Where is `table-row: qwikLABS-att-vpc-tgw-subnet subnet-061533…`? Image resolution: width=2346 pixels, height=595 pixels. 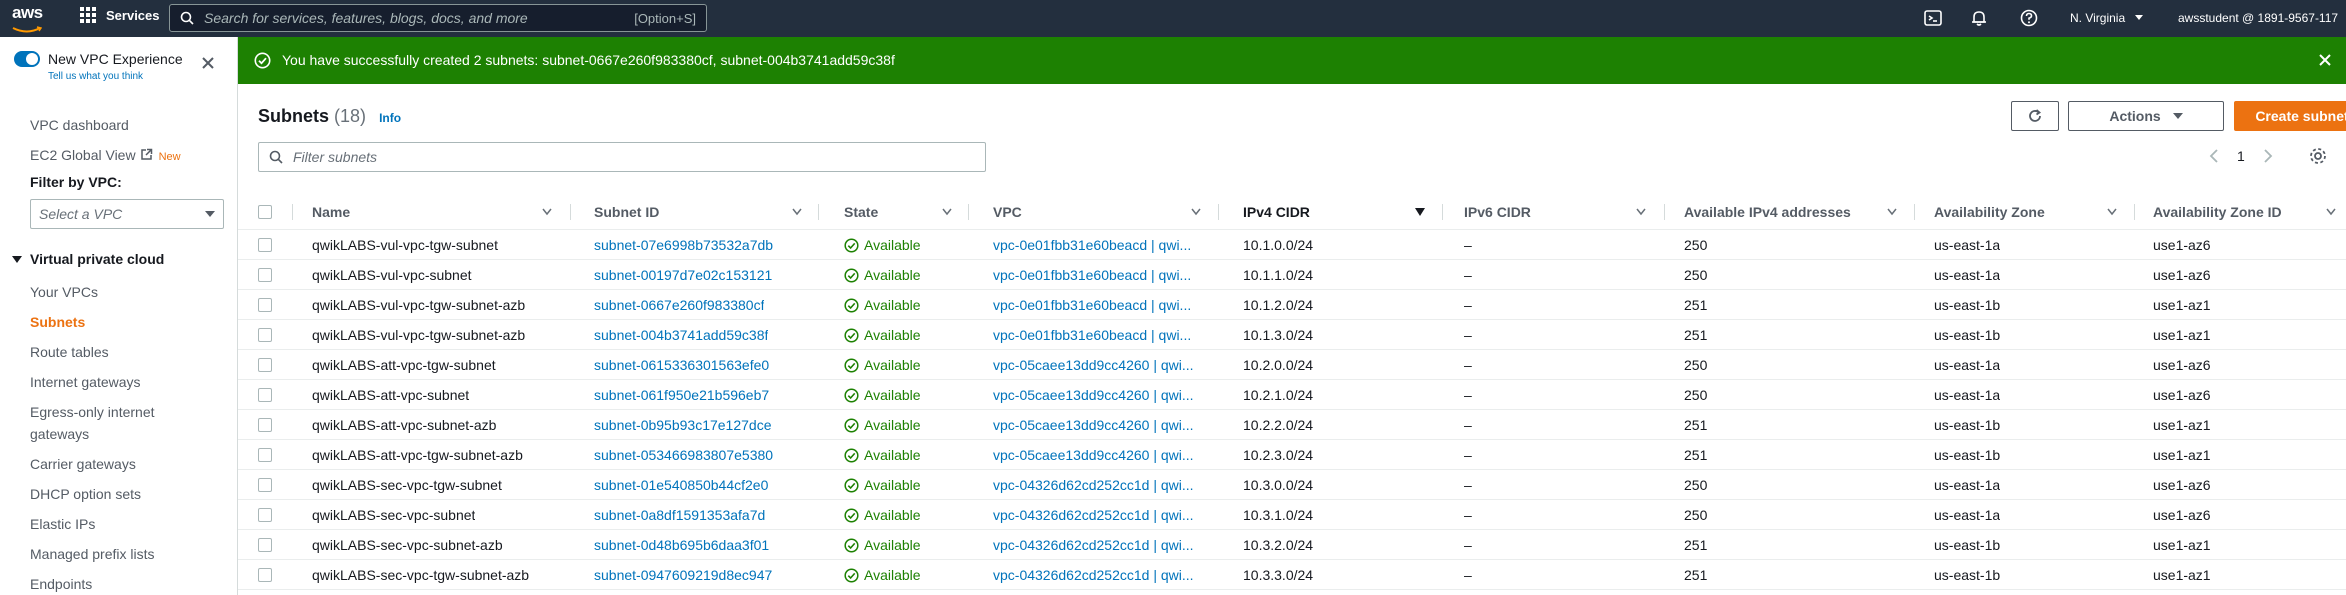 table-row: qwikLABS-att-vpc-tgw-subnet subnet-061533… is located at coordinates (1292, 365).